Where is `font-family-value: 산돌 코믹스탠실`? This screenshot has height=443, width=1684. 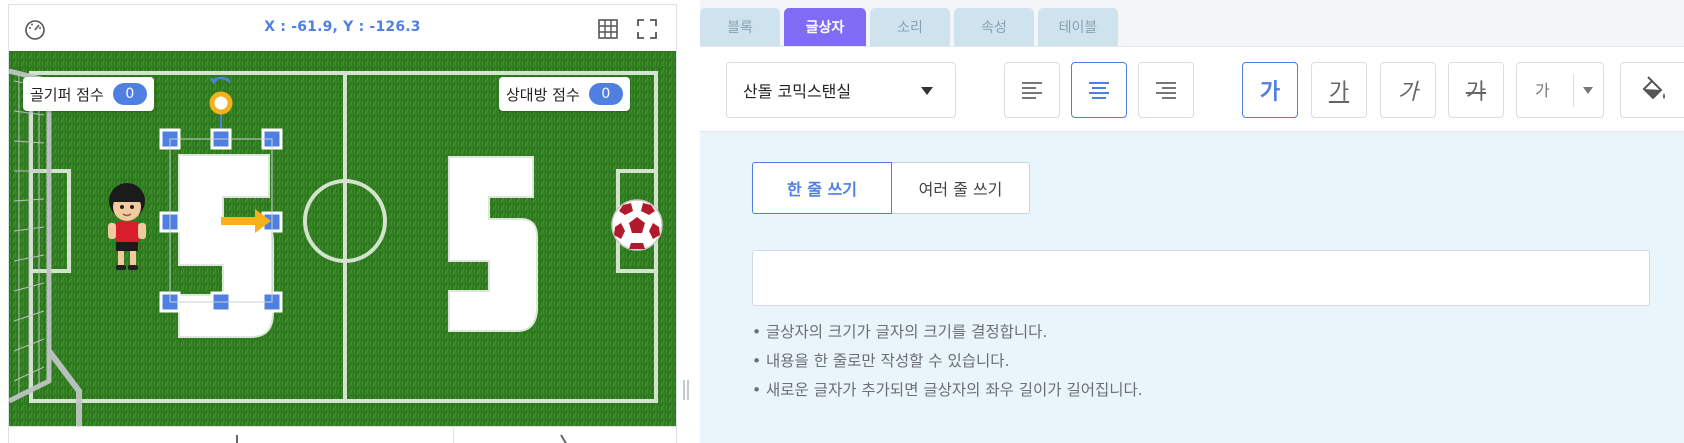 font-family-value: 산돌 코믹스탠실 is located at coordinates (797, 91).